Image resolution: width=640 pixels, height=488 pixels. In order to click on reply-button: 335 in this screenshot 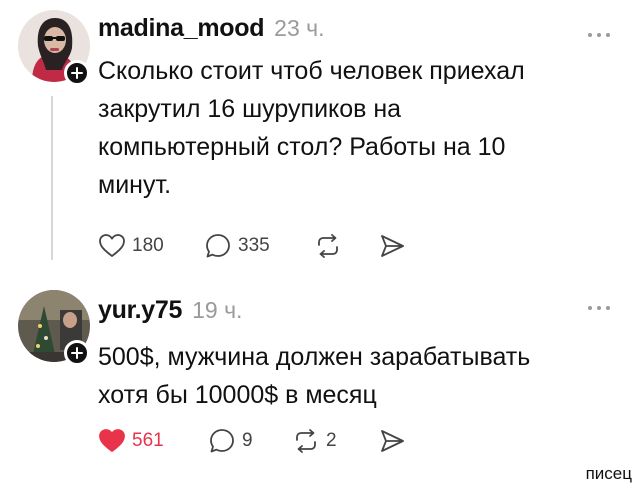, I will do `click(259, 246)`.